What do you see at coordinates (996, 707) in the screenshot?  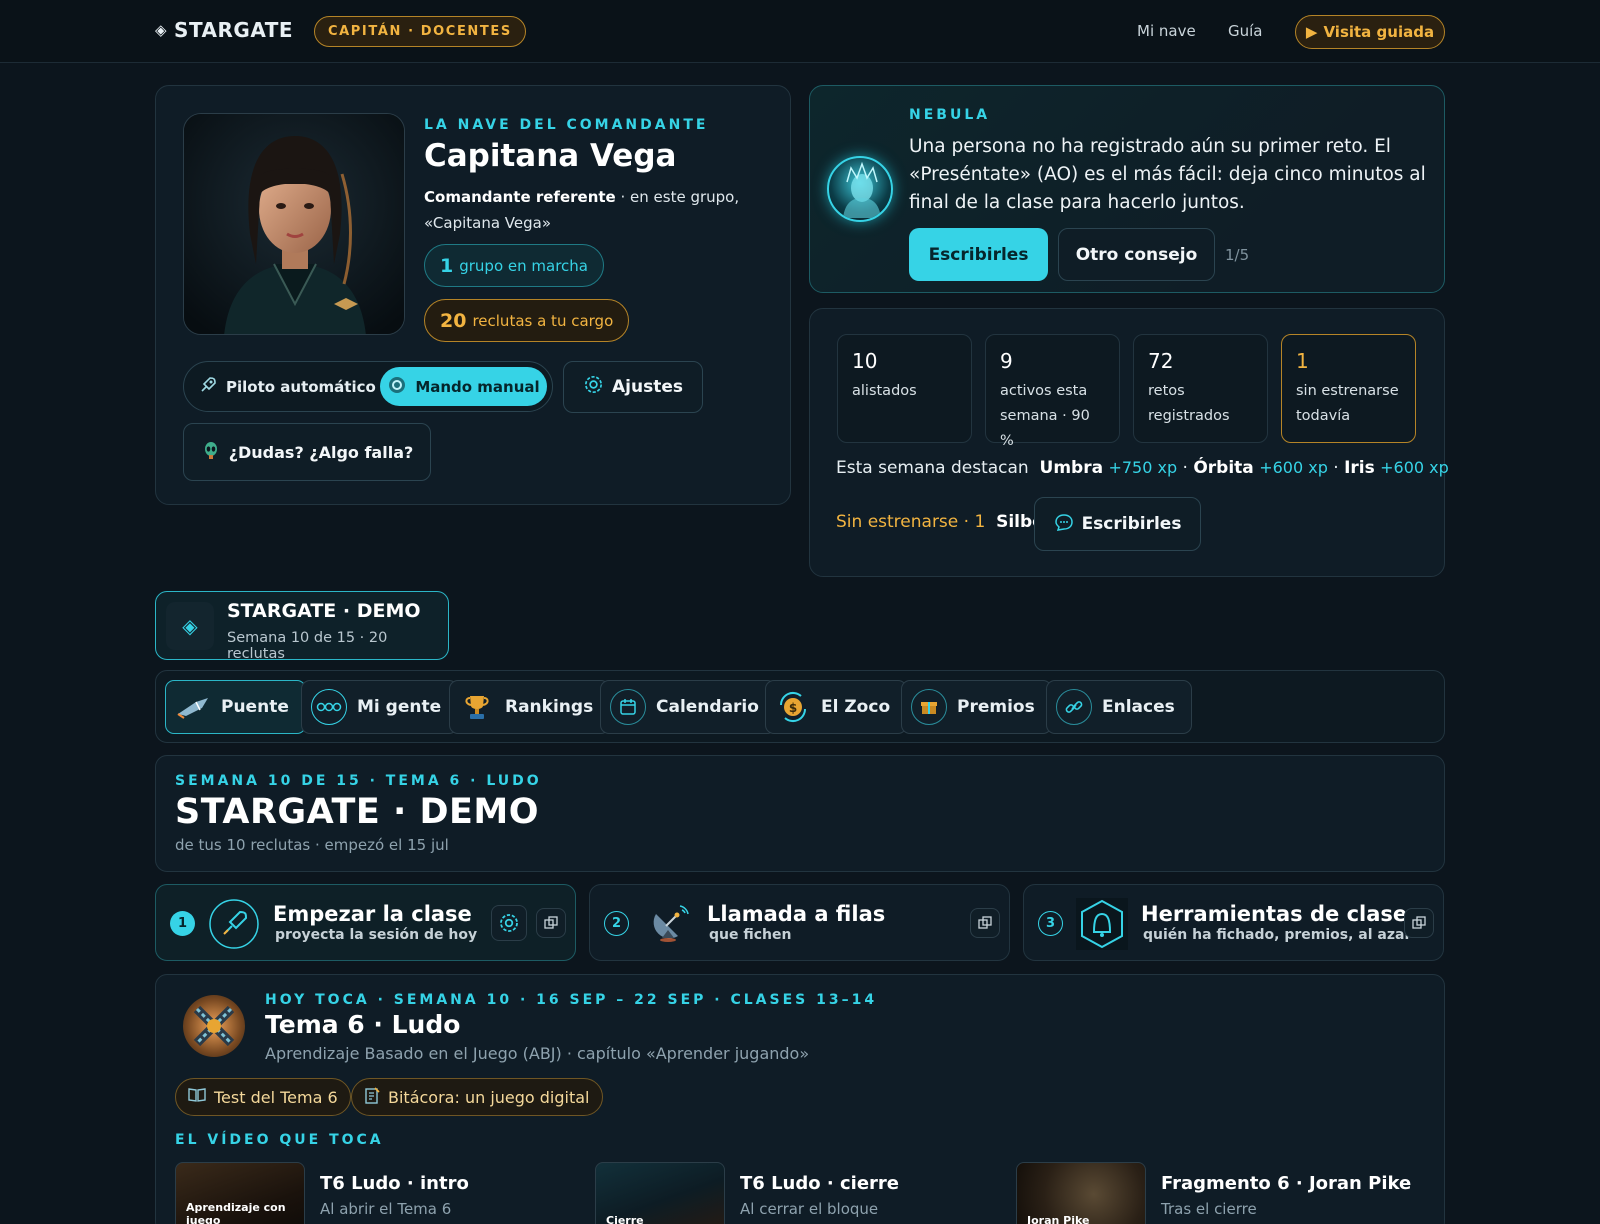 I see `tab-label: Premios` at bounding box center [996, 707].